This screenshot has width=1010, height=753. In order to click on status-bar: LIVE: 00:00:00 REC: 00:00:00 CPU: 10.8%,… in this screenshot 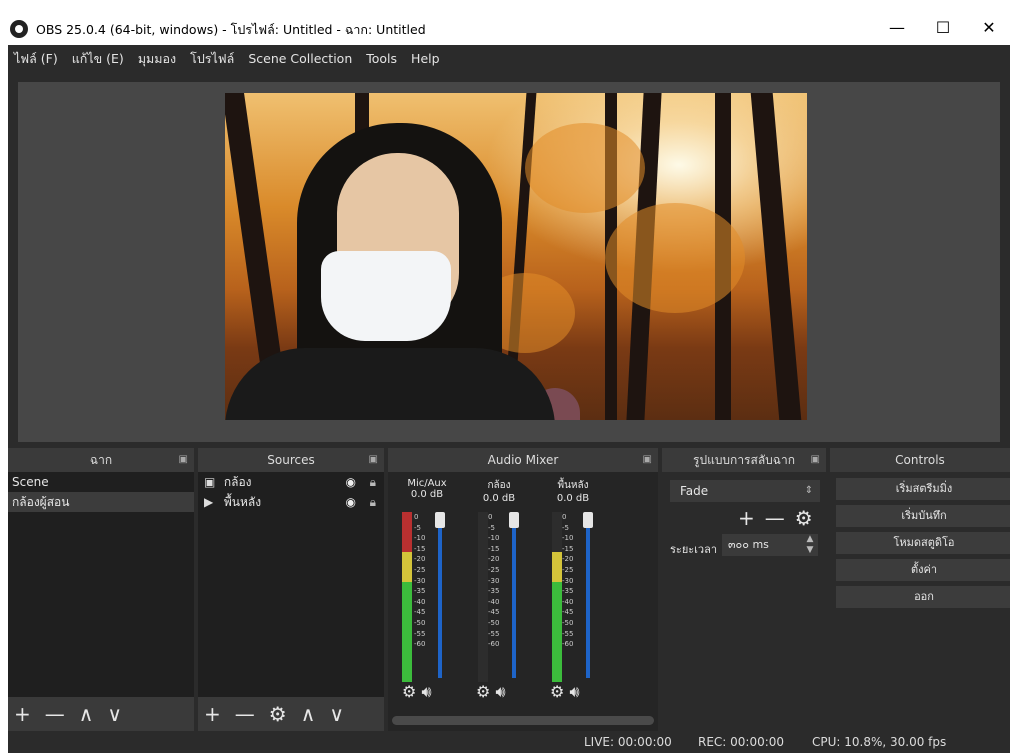, I will do `click(509, 742)`.